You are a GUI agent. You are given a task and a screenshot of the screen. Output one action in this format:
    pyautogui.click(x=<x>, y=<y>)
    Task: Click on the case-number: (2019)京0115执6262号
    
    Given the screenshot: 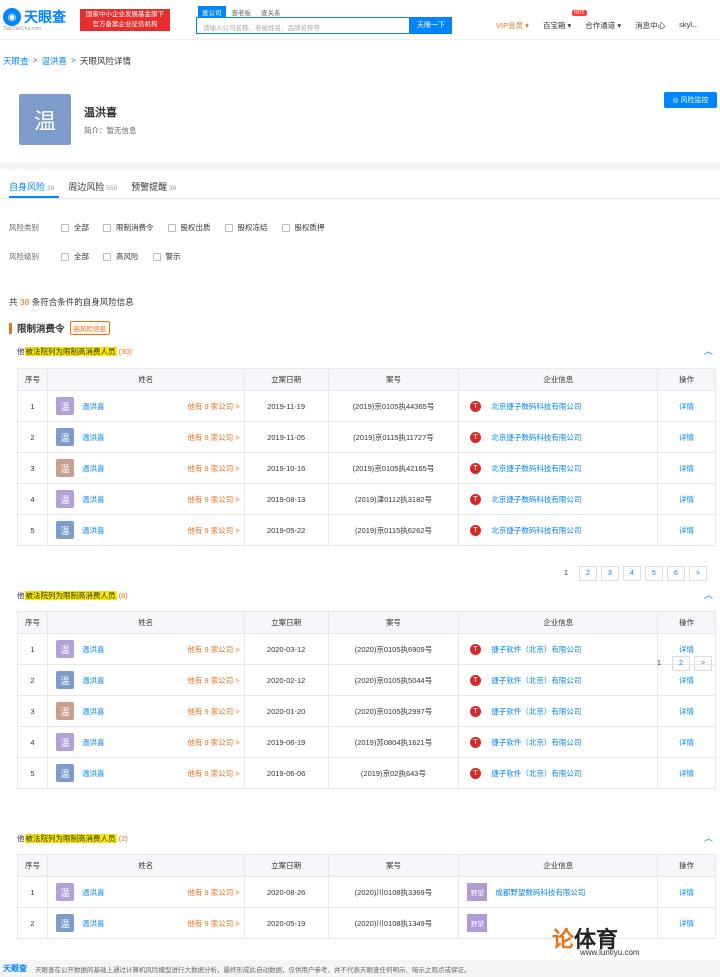 What is the action you would take?
    pyautogui.click(x=393, y=530)
    